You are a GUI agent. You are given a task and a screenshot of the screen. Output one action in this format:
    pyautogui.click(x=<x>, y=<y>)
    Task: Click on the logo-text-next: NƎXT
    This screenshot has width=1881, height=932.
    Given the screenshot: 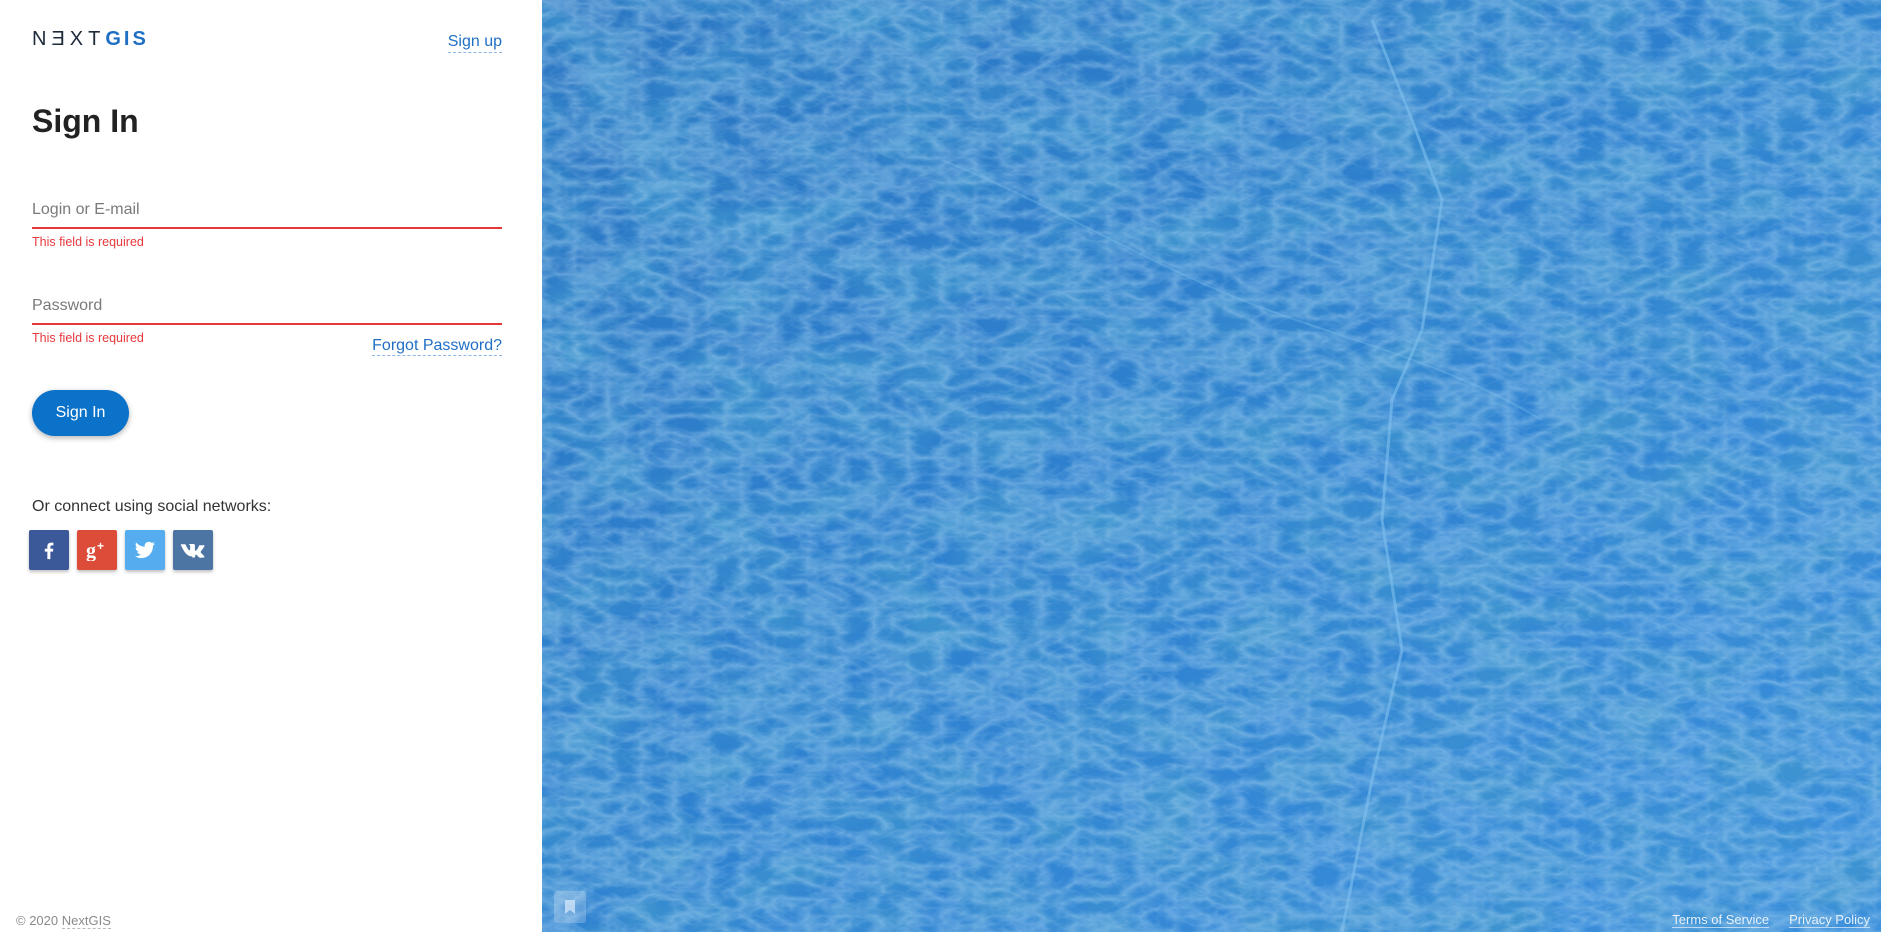 What is the action you would take?
    pyautogui.click(x=69, y=39)
    